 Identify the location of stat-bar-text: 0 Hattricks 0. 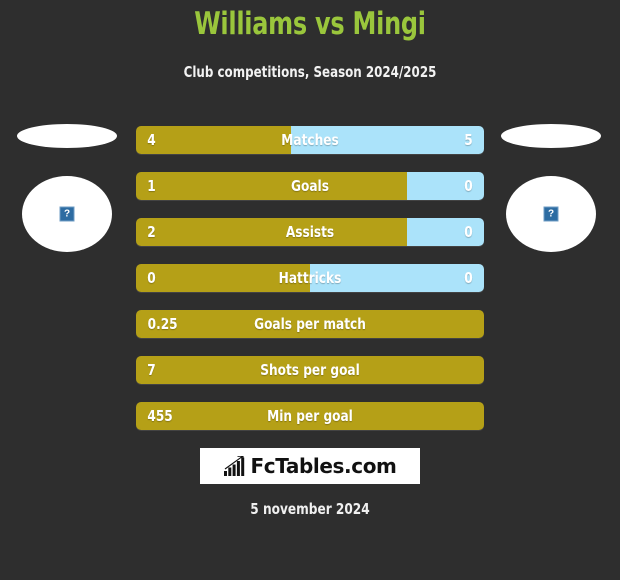
(310, 278).